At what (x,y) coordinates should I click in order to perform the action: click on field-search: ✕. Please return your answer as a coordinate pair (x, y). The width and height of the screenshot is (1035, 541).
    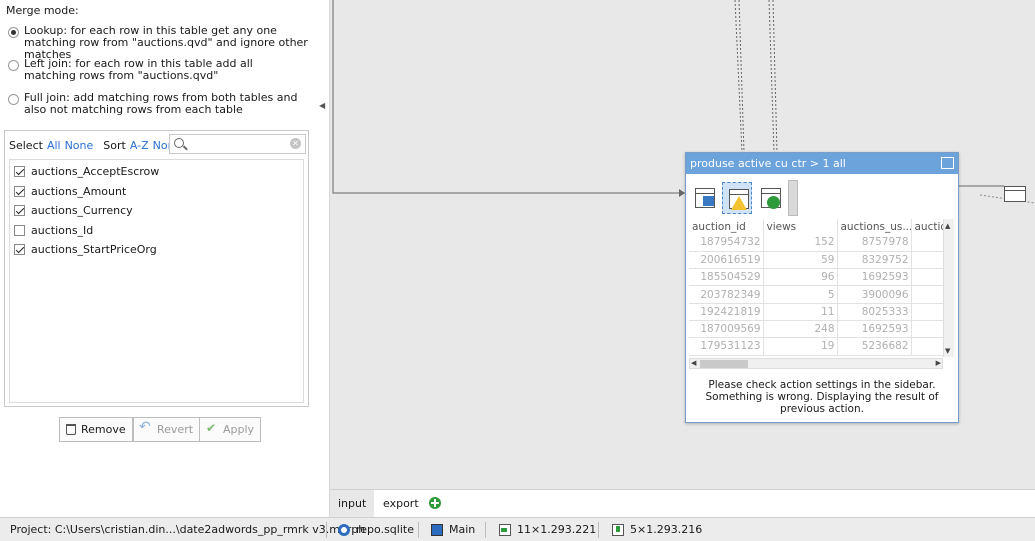
    Looking at the image, I should click on (237, 144).